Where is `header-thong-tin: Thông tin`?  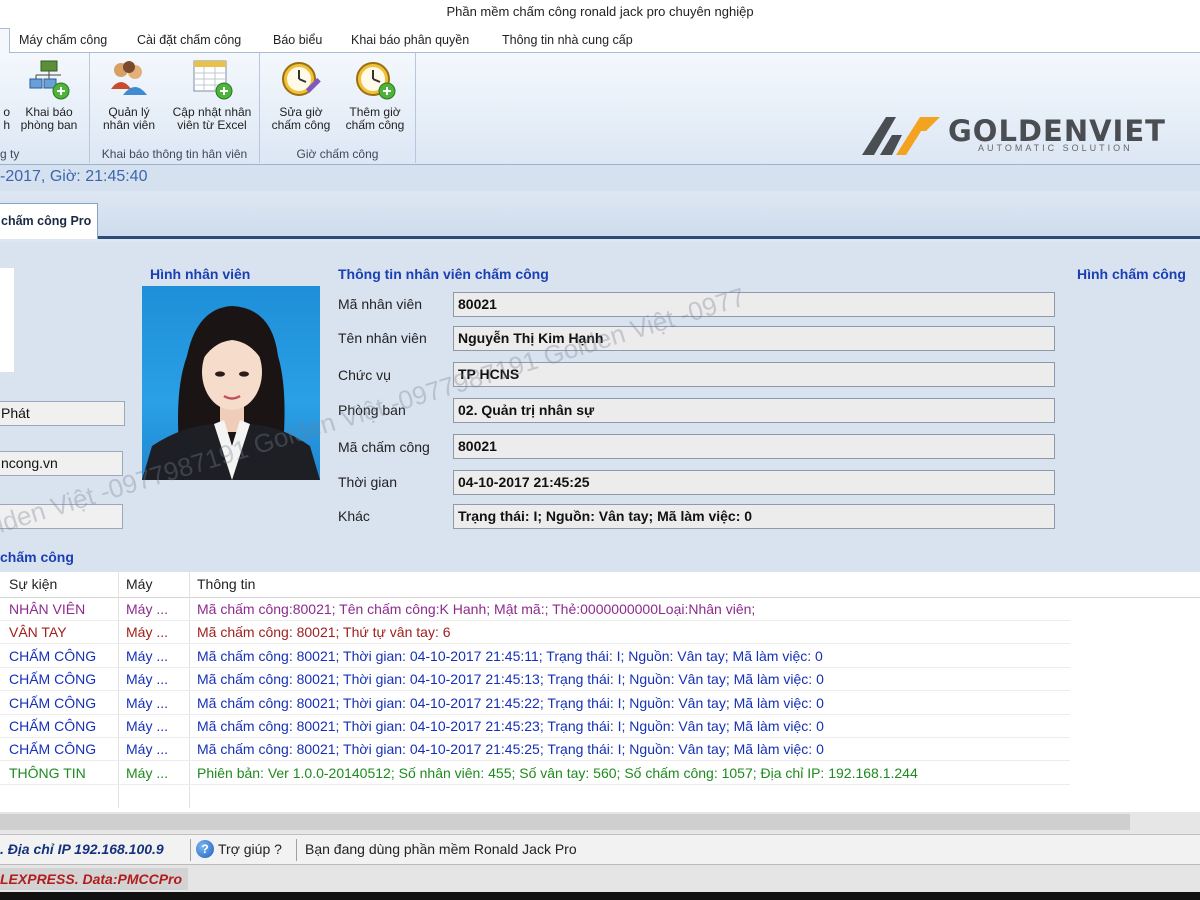
header-thong-tin: Thông tin is located at coordinates (226, 584).